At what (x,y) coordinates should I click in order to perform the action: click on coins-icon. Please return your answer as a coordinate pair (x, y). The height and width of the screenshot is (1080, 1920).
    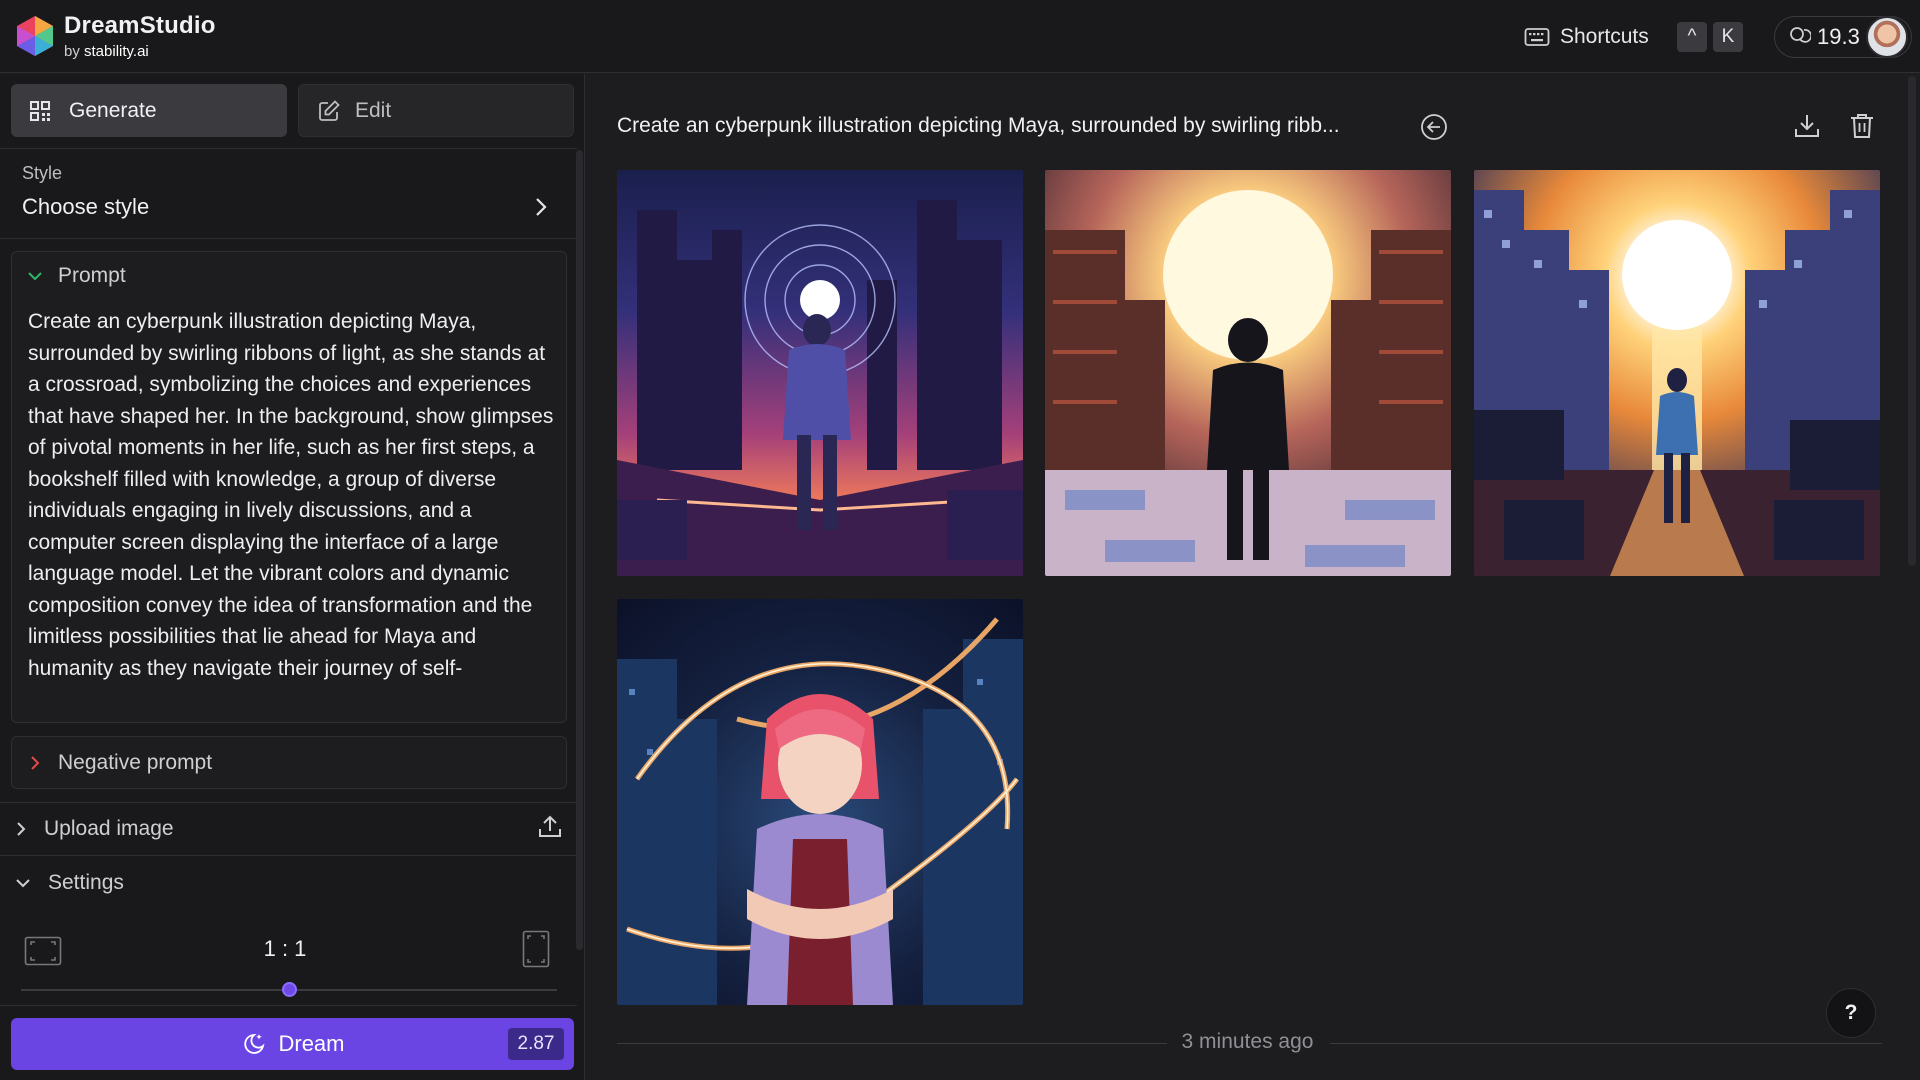
    Looking at the image, I should click on (1800, 35).